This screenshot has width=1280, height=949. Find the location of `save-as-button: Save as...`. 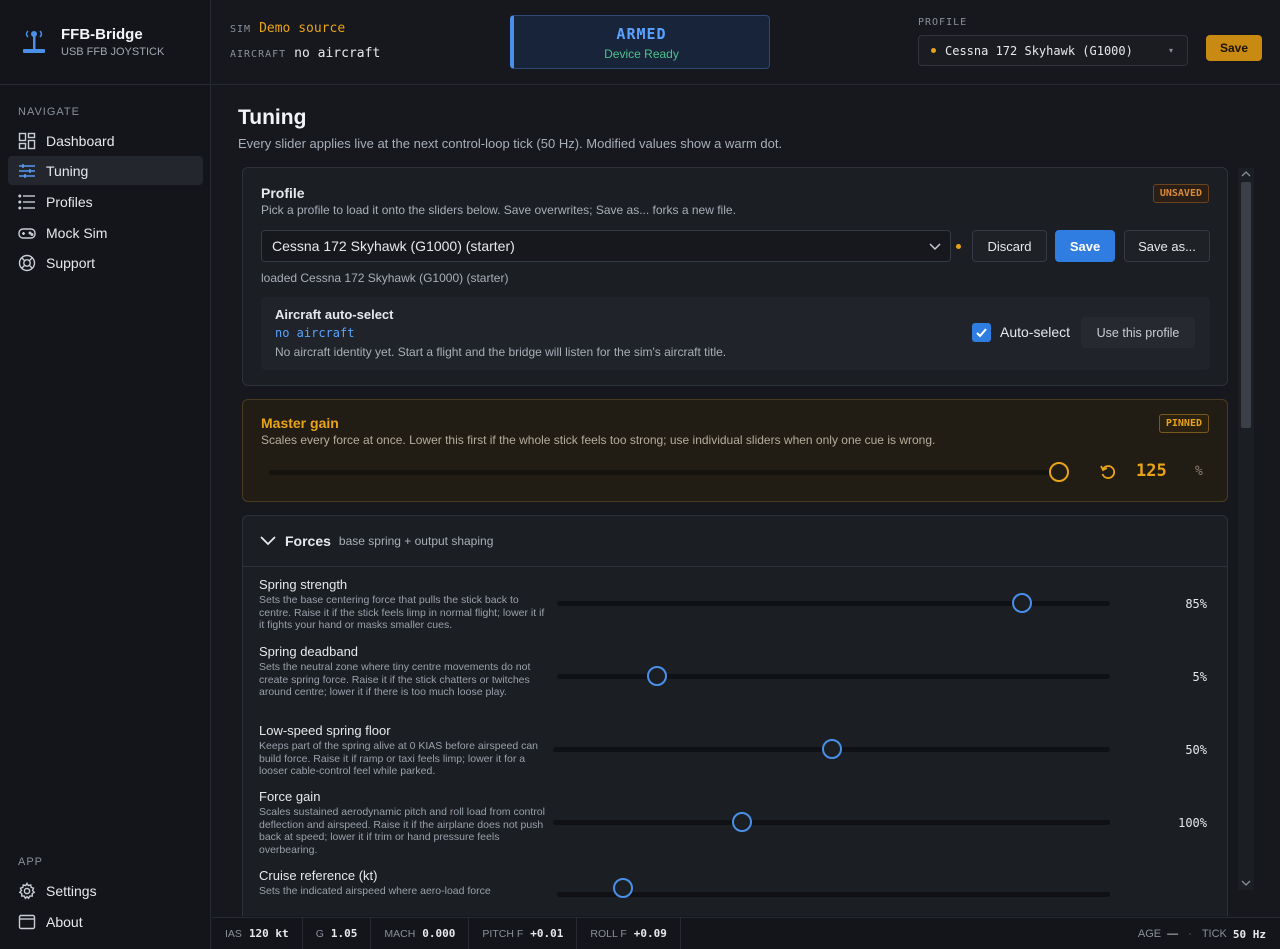

save-as-button: Save as... is located at coordinates (1167, 246).